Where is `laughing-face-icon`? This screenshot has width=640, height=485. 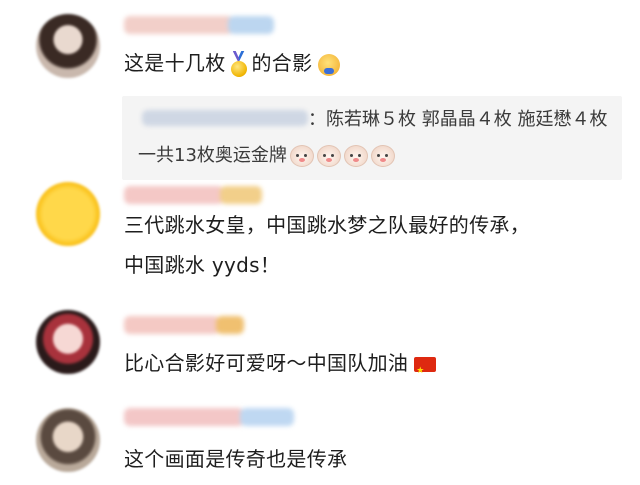
laughing-face-icon is located at coordinates (329, 64).